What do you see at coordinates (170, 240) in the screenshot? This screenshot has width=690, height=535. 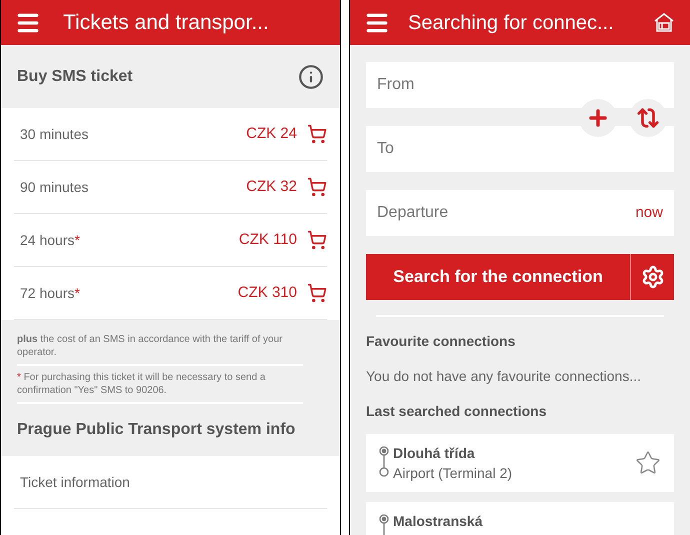 I see `ticket-row: 24 hours* CZK 110` at bounding box center [170, 240].